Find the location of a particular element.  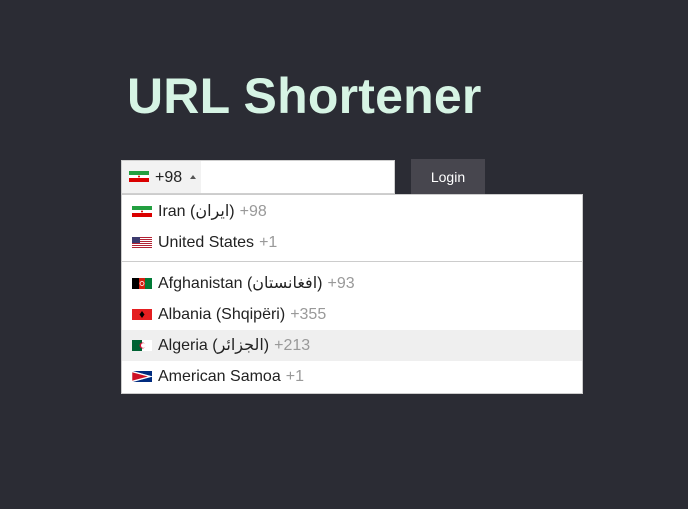

country-option-algeria: Algeria (الجزائر) +213 is located at coordinates (352, 345).